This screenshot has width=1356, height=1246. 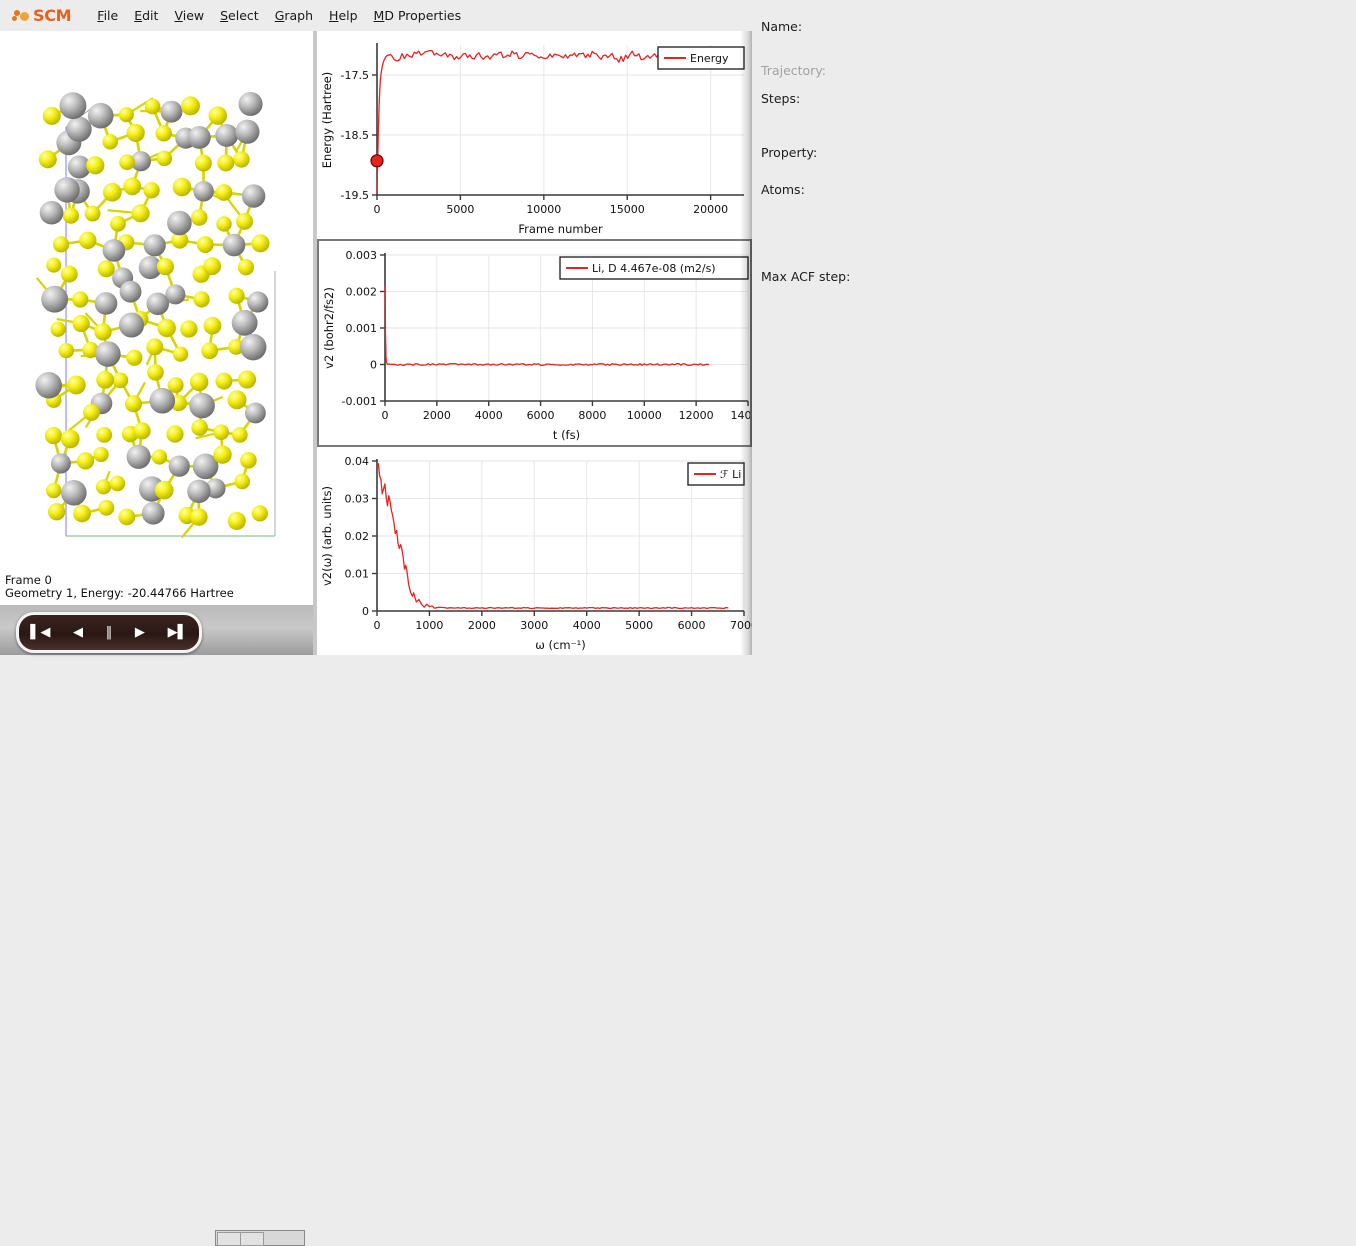 I want to click on atoms-row: Atoms:, so click(x=783, y=189).